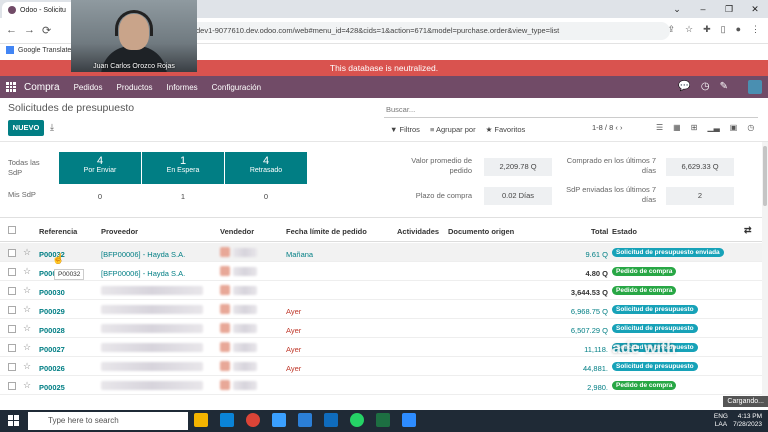  Describe the element at coordinates (46, 30) in the screenshot. I see `reload-icon: ⟳` at that location.